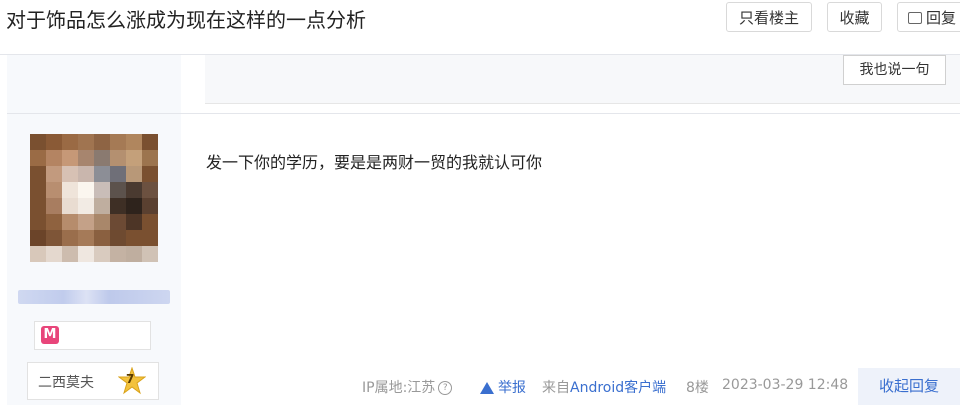 This screenshot has width=960, height=405. Describe the element at coordinates (480, 27) in the screenshot. I see `post-header: 对于饰品怎么涨成为现在这样的一点分析 只看楼主 收藏 回复` at that location.